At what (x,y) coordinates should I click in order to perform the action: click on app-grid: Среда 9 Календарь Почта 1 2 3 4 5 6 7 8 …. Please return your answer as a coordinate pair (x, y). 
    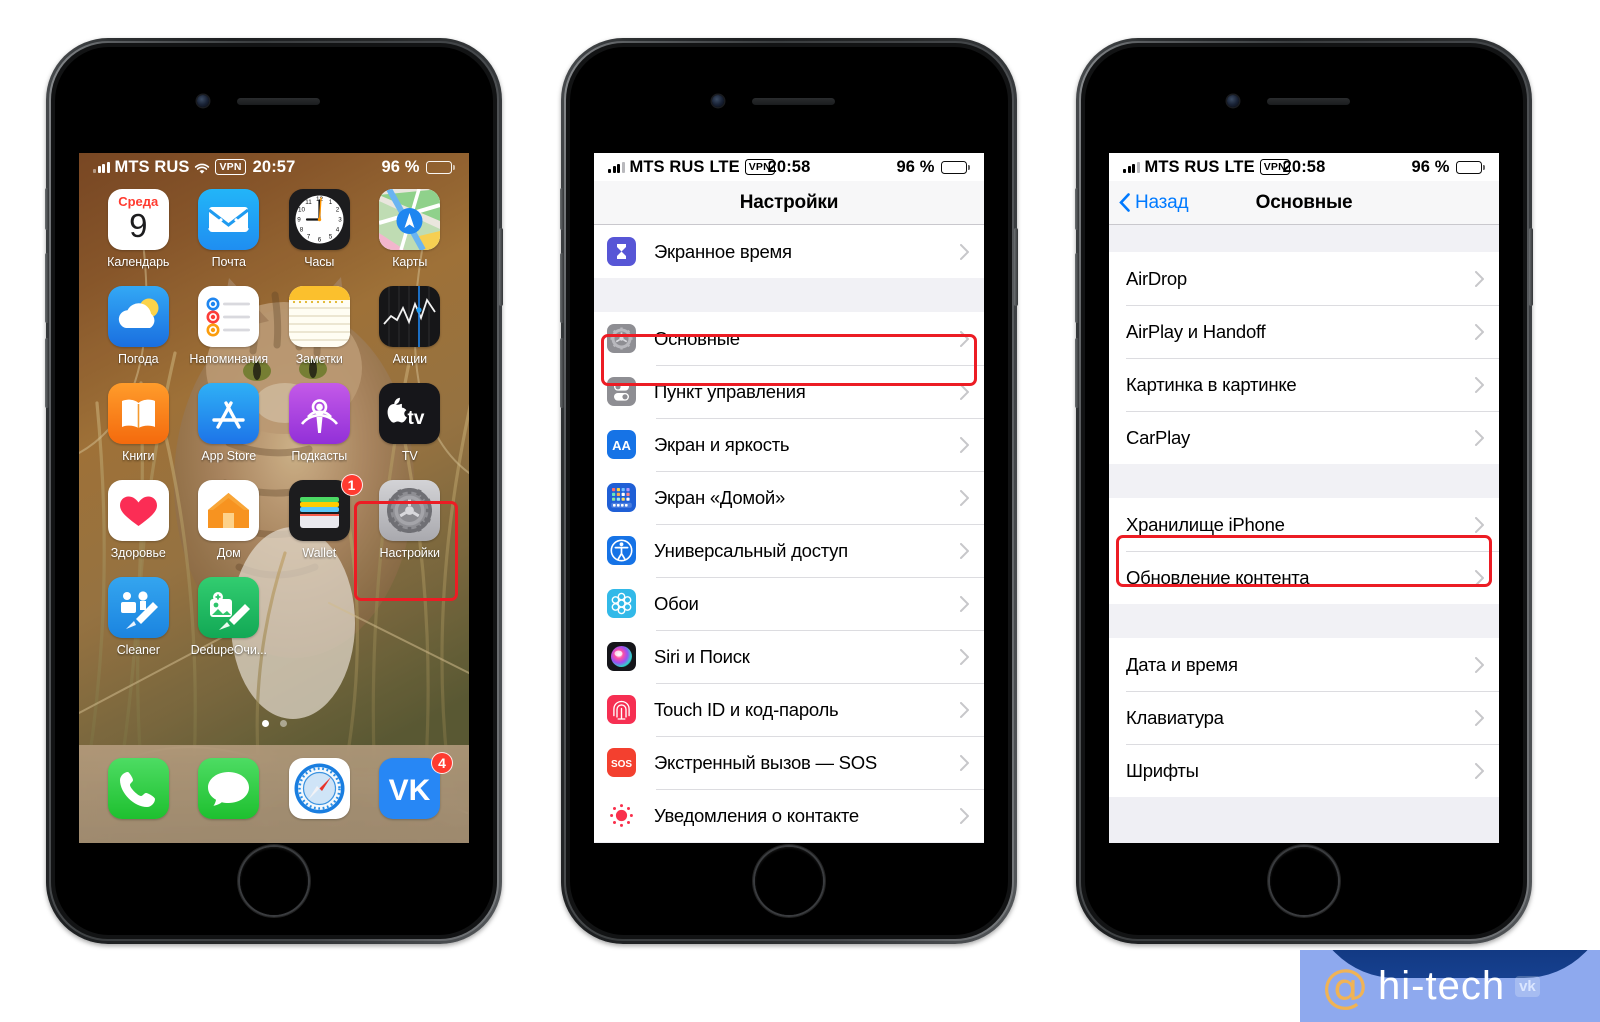
    Looking at the image, I should click on (274, 423).